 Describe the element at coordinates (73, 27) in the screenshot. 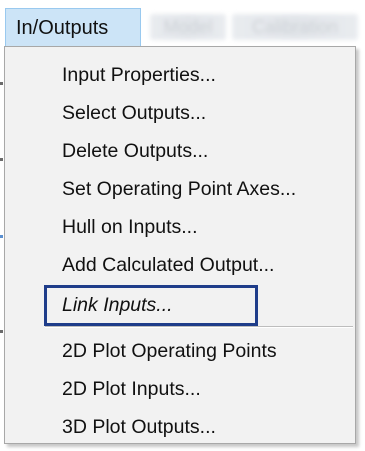

I see `menu-in-outputs: In/Outputs` at that location.